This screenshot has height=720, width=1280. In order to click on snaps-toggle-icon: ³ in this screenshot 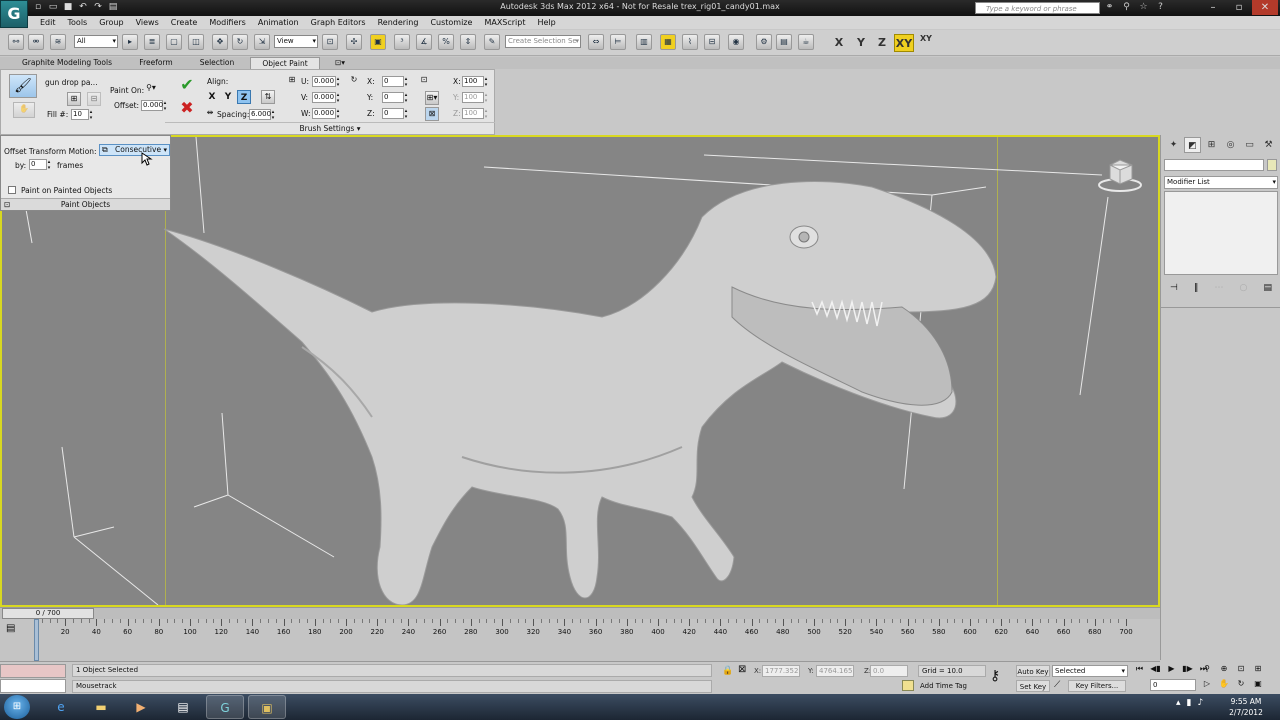, I will do `click(402, 42)`.